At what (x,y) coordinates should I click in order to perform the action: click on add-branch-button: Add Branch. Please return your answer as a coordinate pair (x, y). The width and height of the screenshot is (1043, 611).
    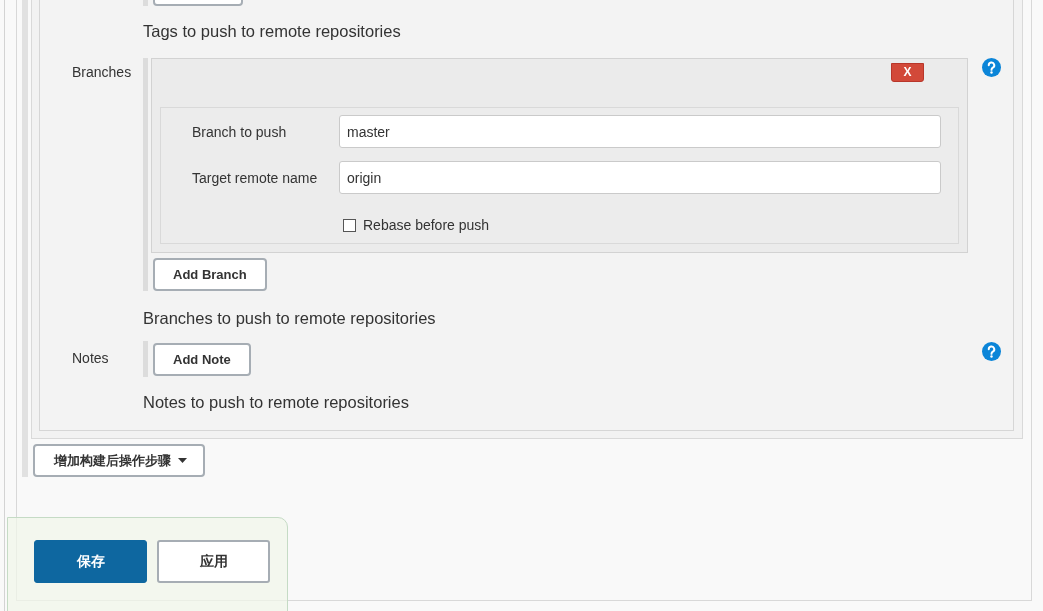
    Looking at the image, I should click on (210, 274).